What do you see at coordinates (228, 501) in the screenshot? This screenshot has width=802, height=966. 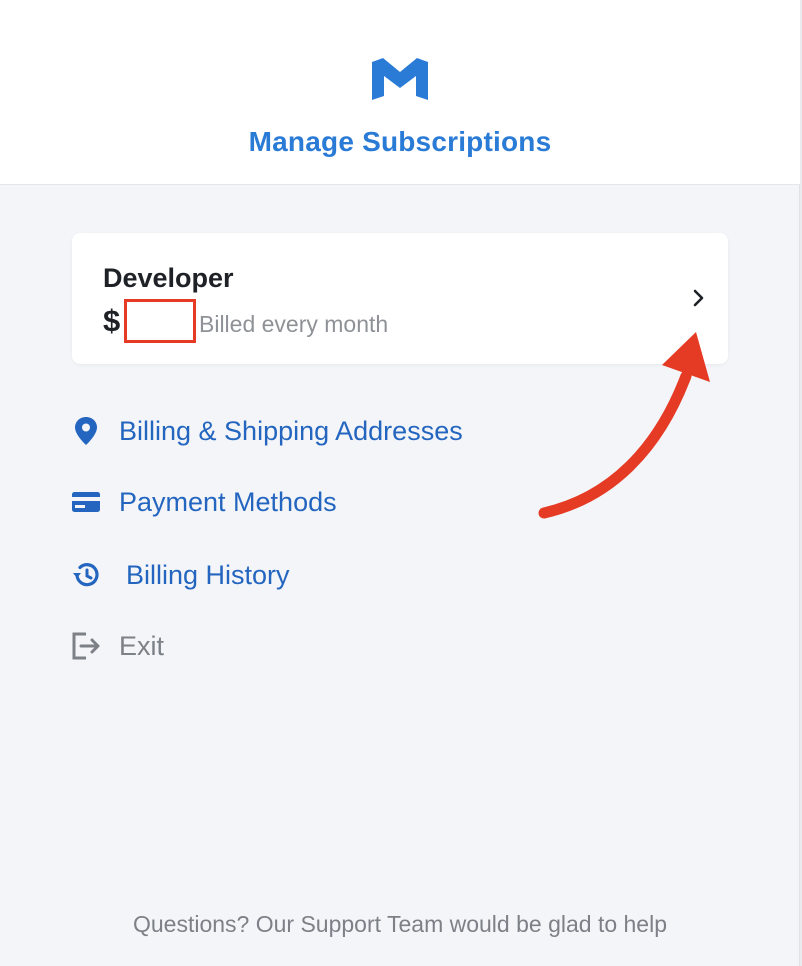 I see `menu-item-label: Payment Methods` at bounding box center [228, 501].